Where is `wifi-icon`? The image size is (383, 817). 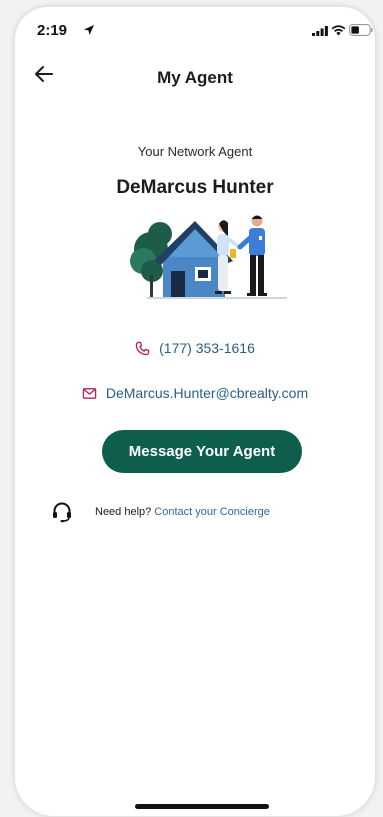 wifi-icon is located at coordinates (338, 30).